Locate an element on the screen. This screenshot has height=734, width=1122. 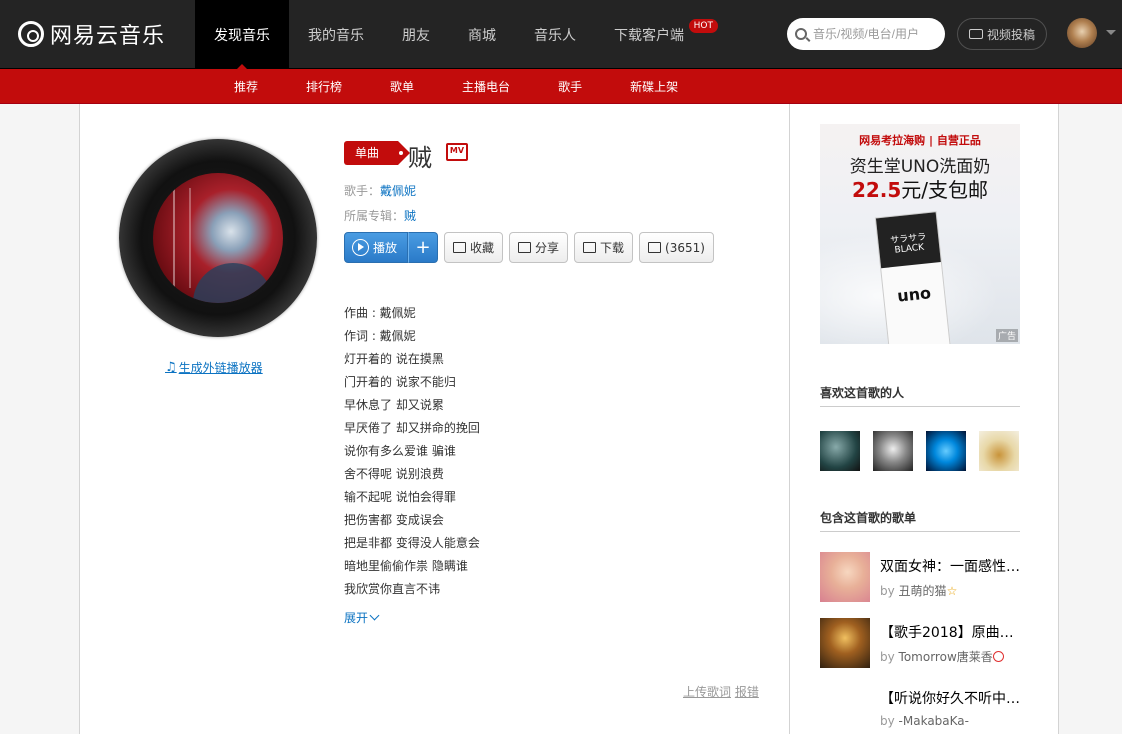
download-icon is located at coordinates (590, 247).